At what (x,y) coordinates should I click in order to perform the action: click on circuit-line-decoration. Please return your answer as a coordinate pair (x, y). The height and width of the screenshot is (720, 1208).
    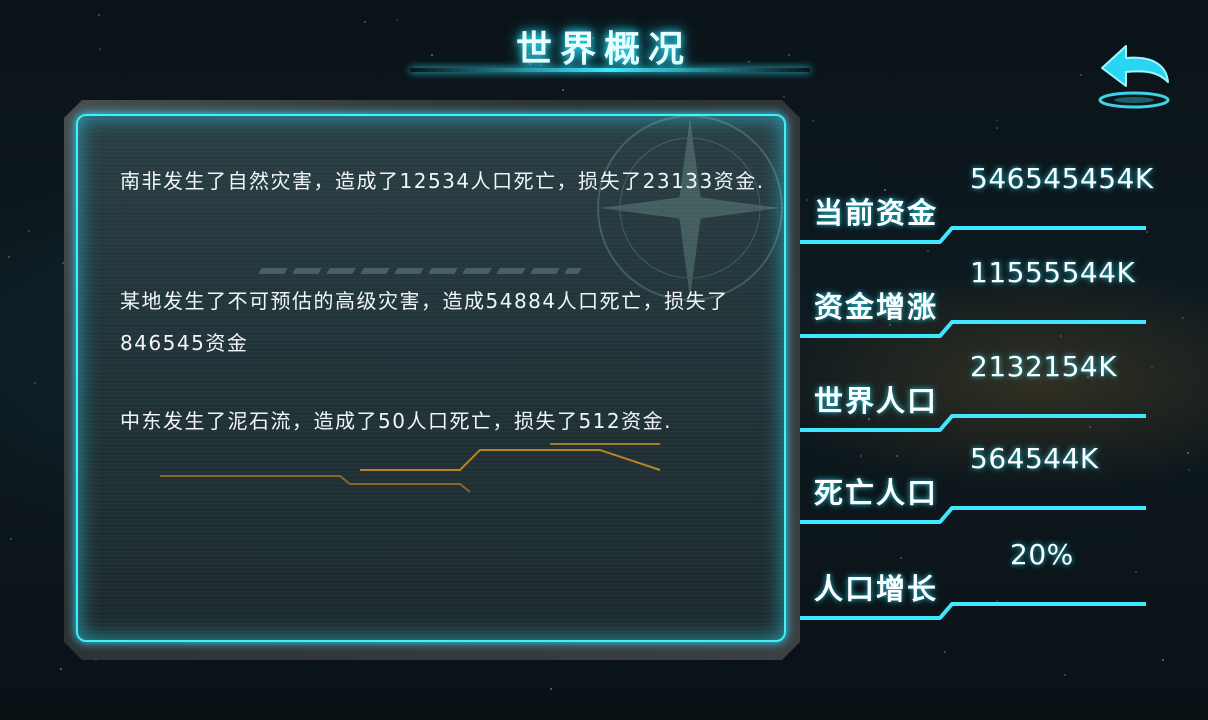
    Looking at the image, I should click on (410, 468).